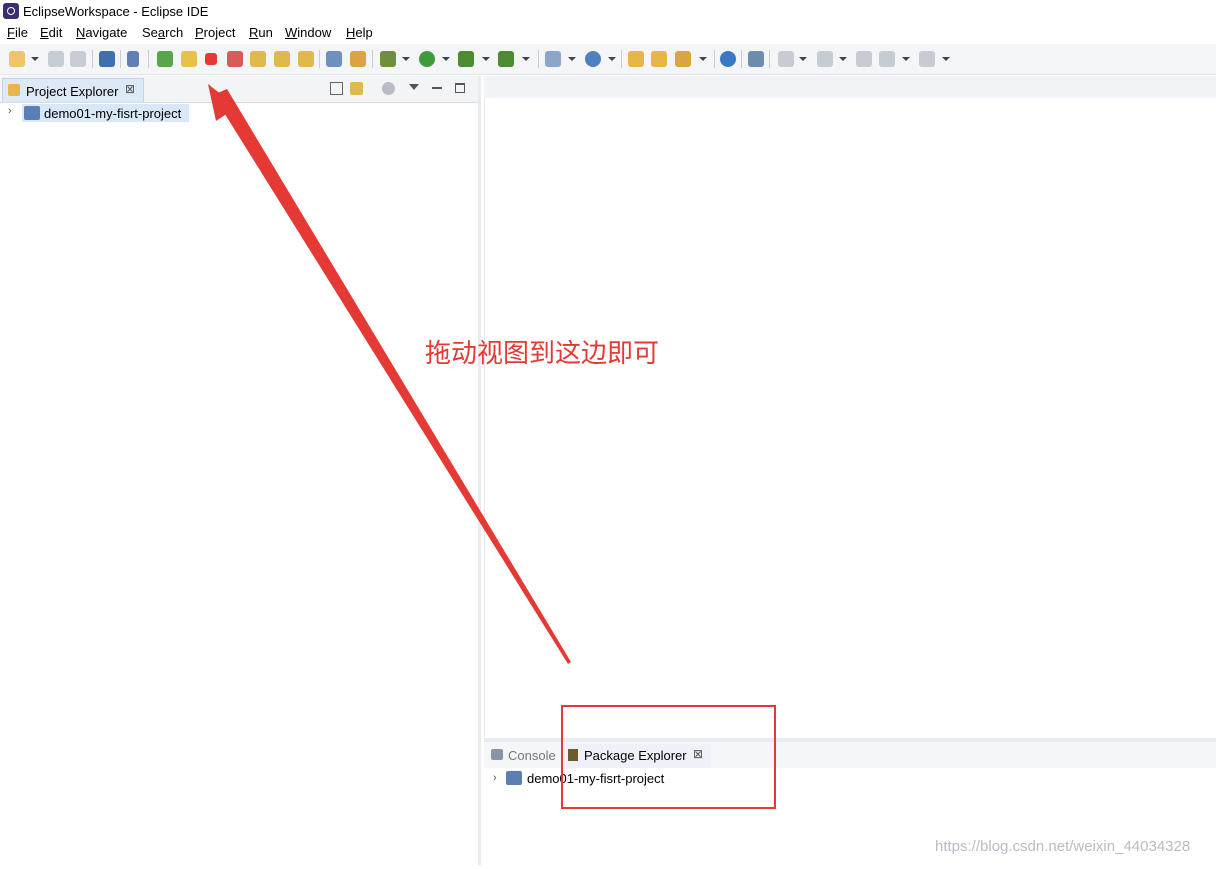 The image size is (1216, 869). Describe the element at coordinates (1063, 846) in the screenshot. I see `watermark: https://blog.csdn.net/weixin_44034328` at that location.